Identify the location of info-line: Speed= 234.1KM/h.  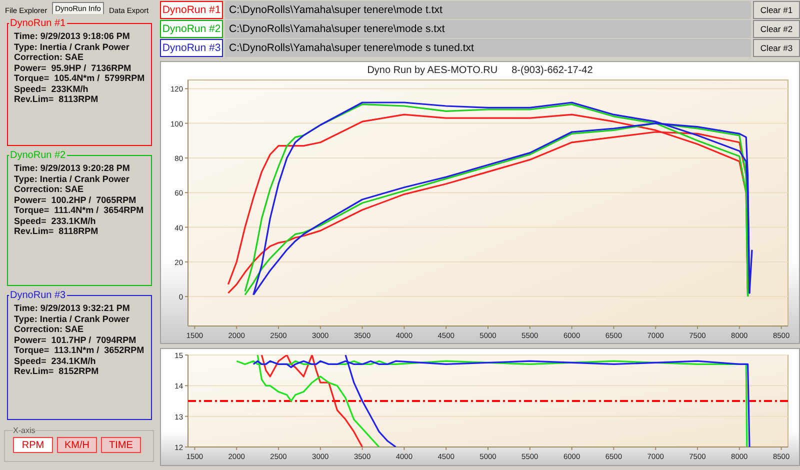
(55, 361).